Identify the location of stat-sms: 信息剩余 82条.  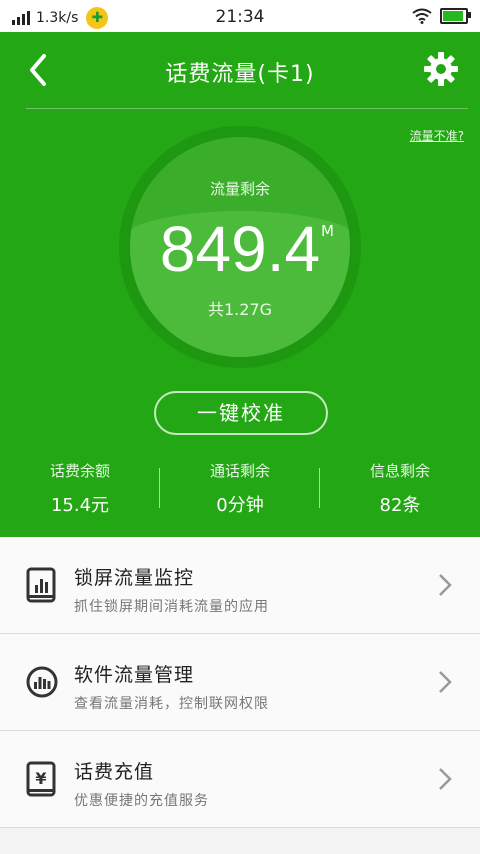
(400, 488).